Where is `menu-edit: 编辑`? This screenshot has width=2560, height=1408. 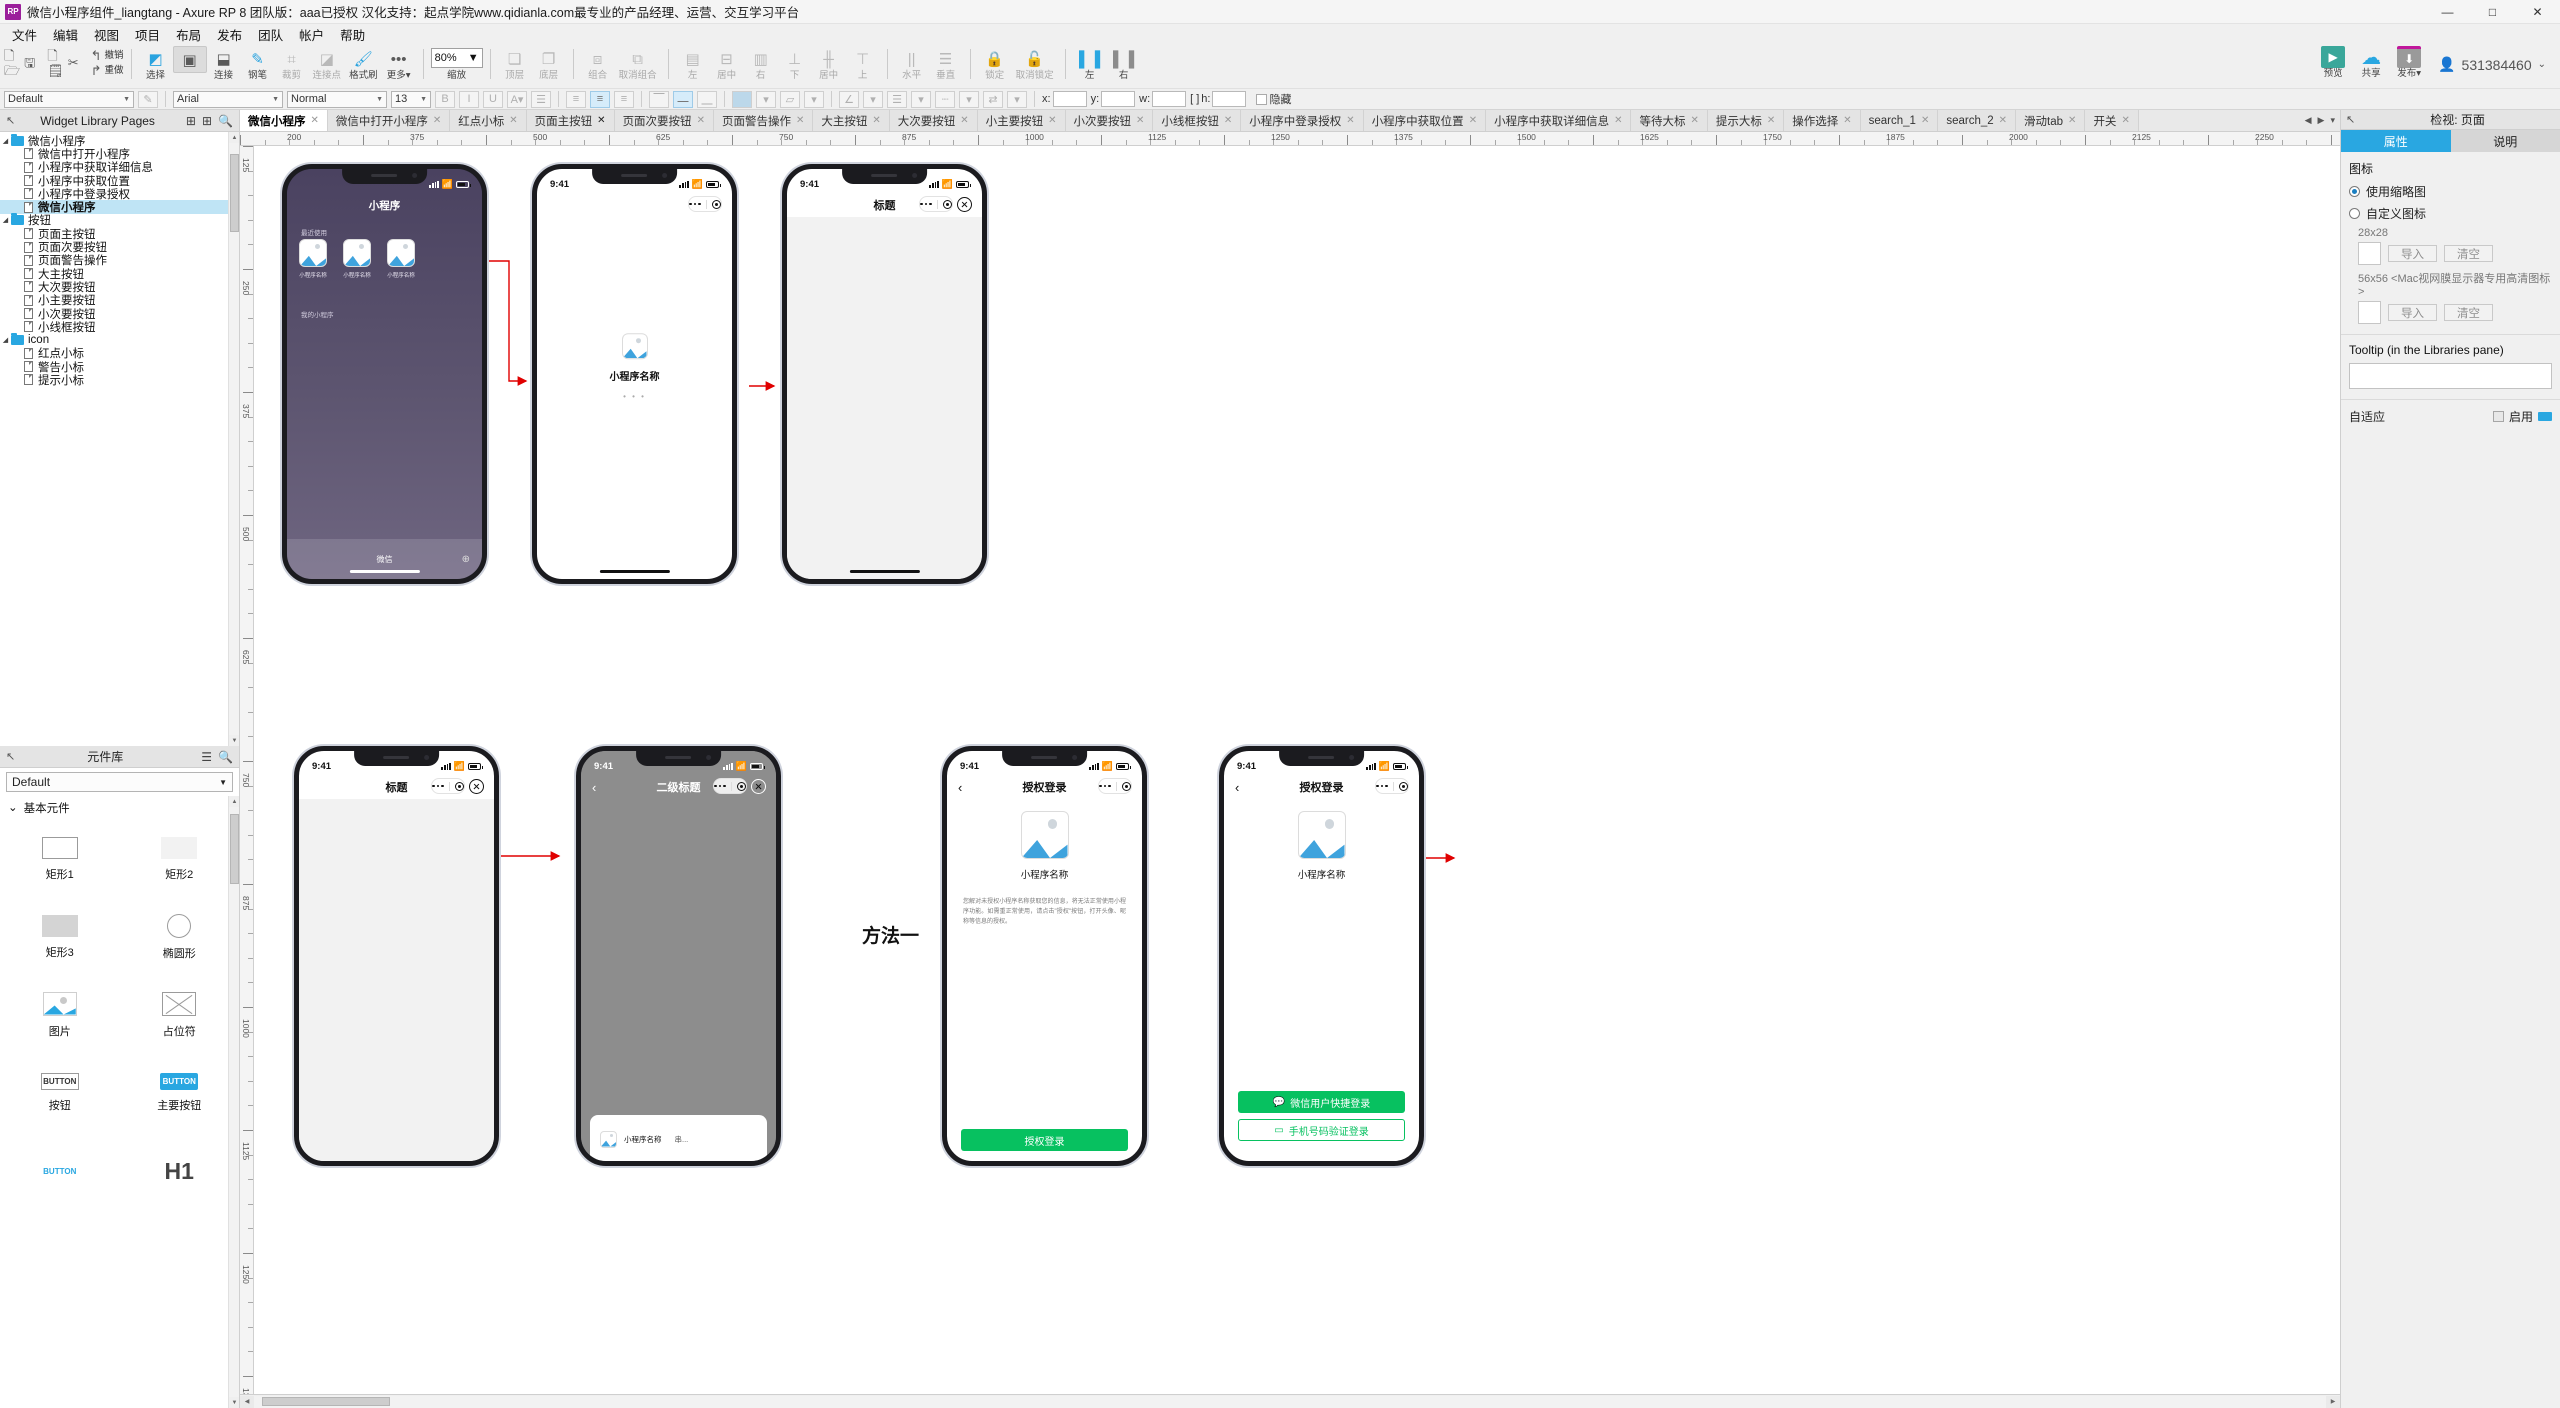
menu-edit: 编辑 is located at coordinates (65, 34).